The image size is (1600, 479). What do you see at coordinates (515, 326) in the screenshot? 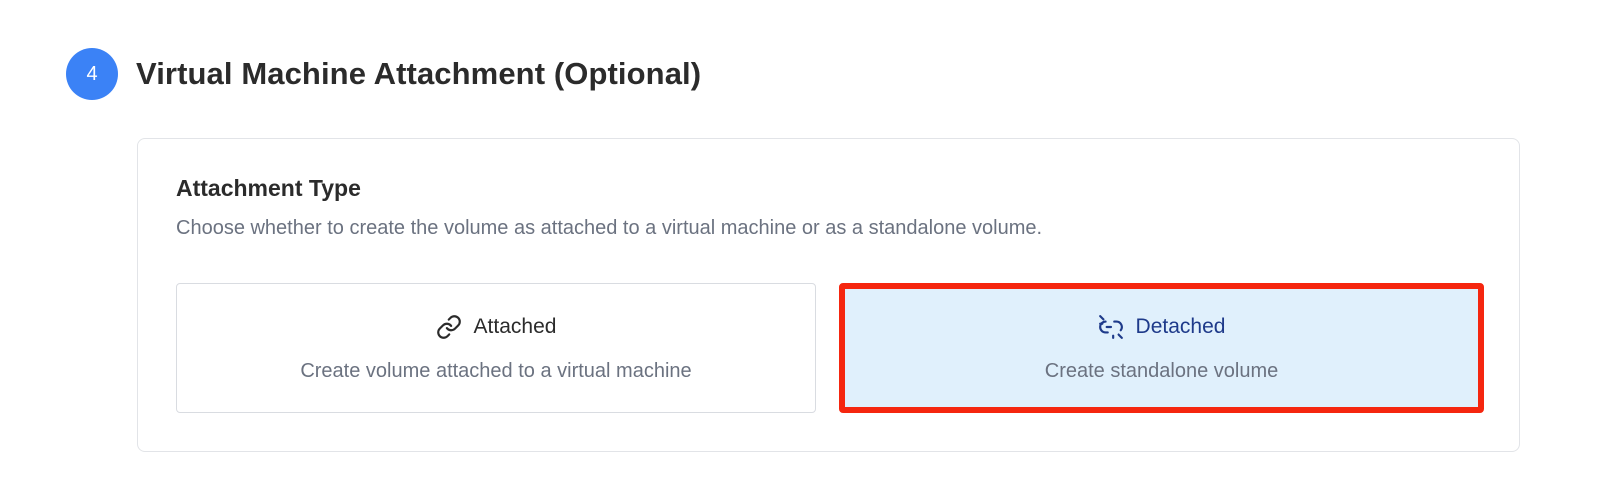
I see `attached-option-label: Attached` at bounding box center [515, 326].